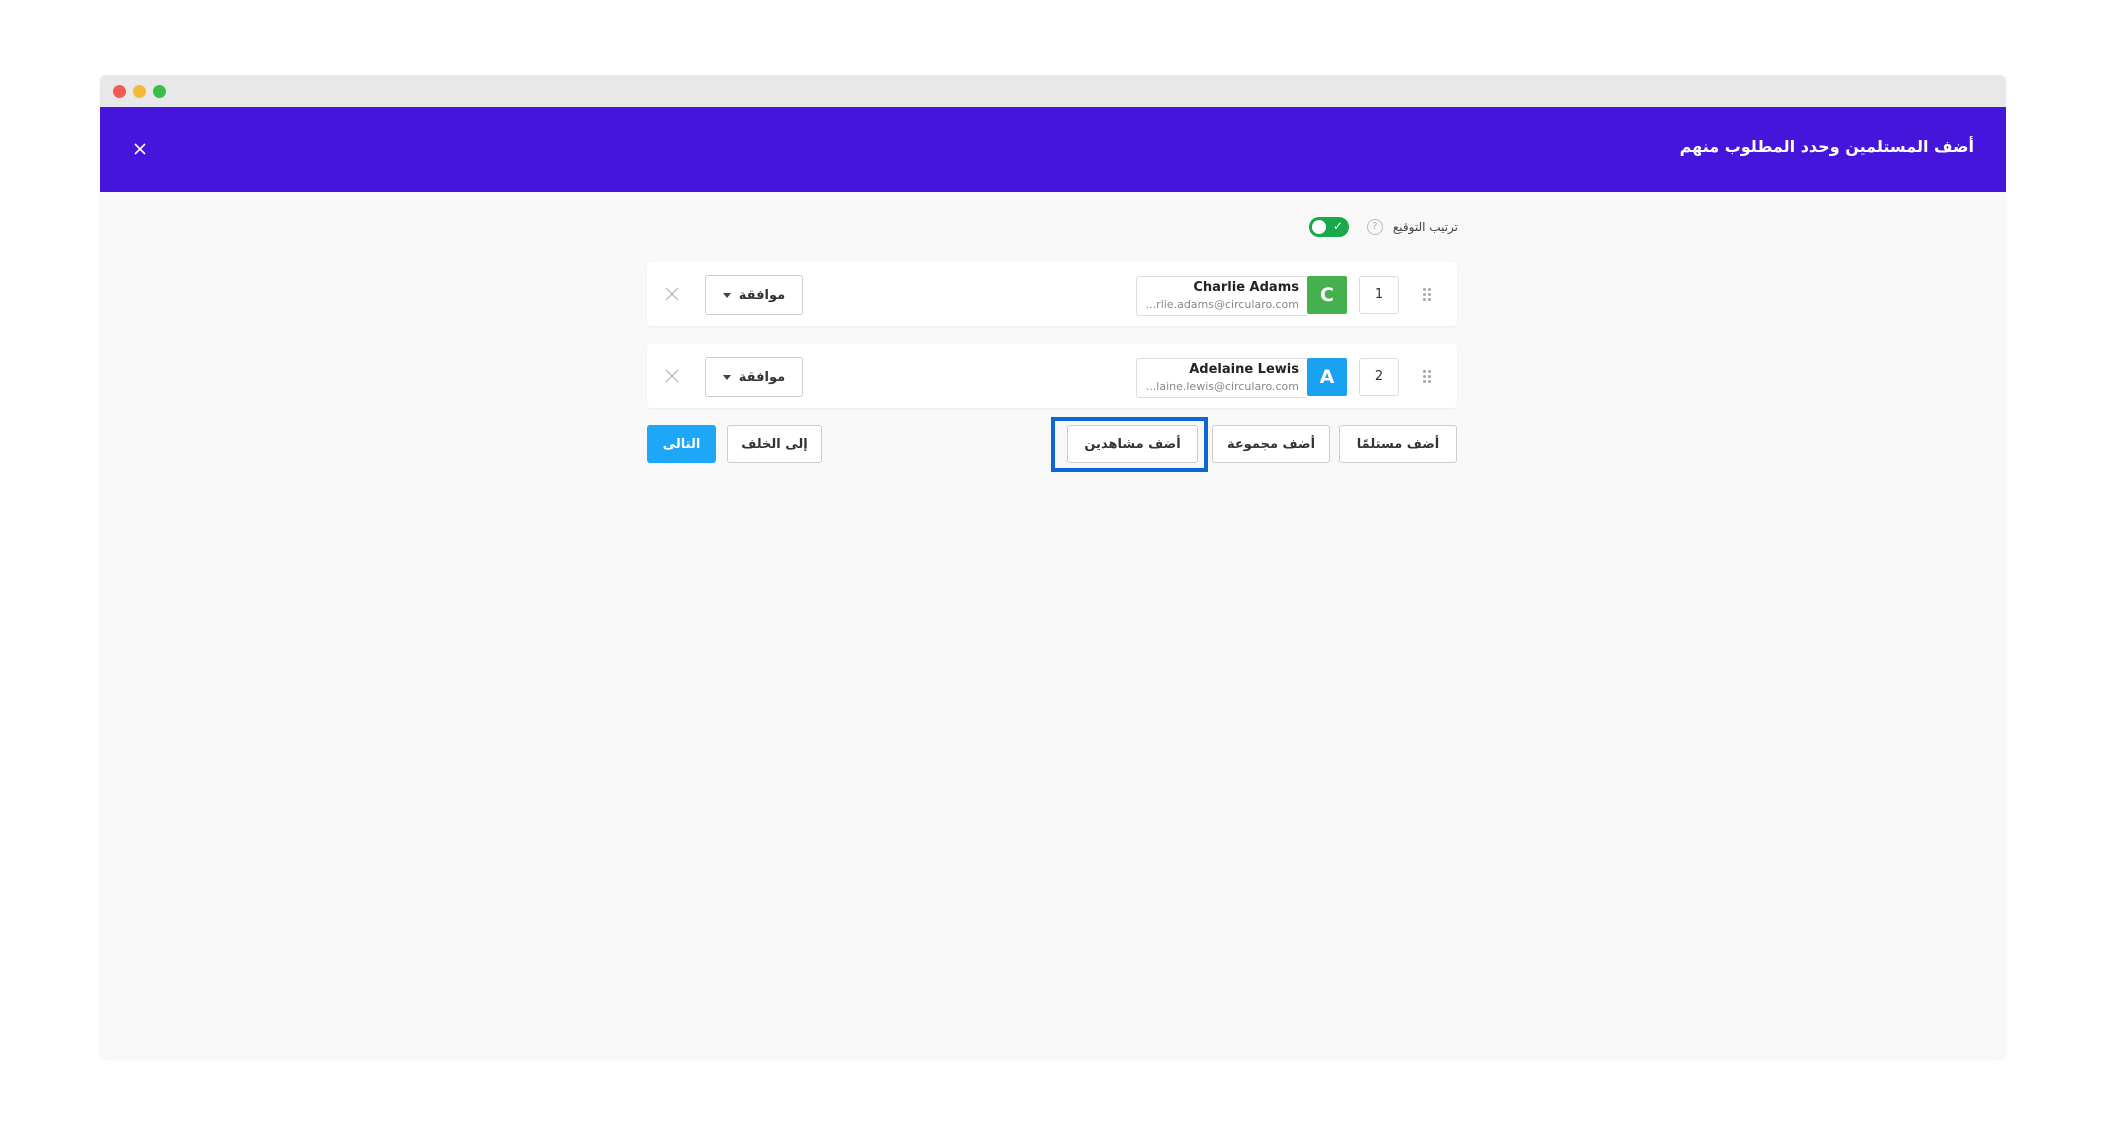 This screenshot has width=2104, height=1133. What do you see at coordinates (1337, 226) in the screenshot?
I see `check-icon: ✓` at bounding box center [1337, 226].